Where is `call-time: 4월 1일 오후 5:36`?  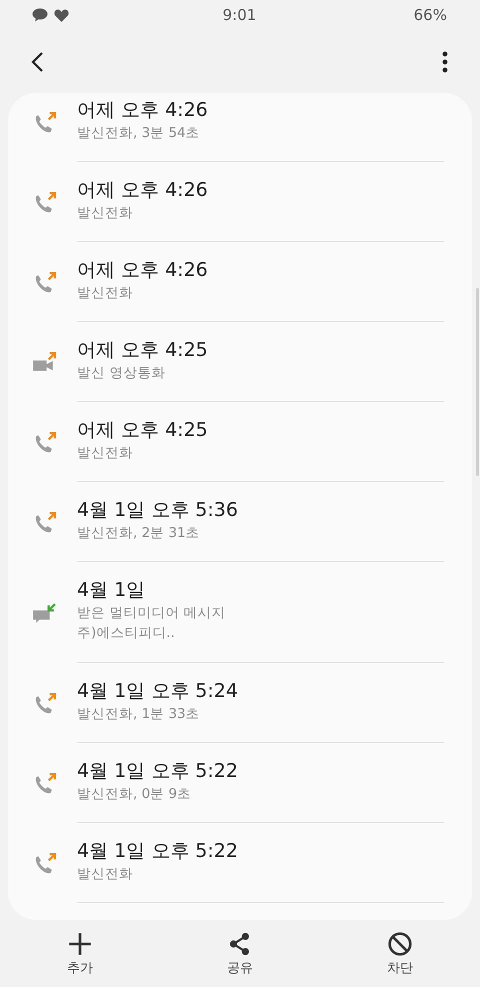 call-time: 4월 1일 오후 5:36 is located at coordinates (158, 510).